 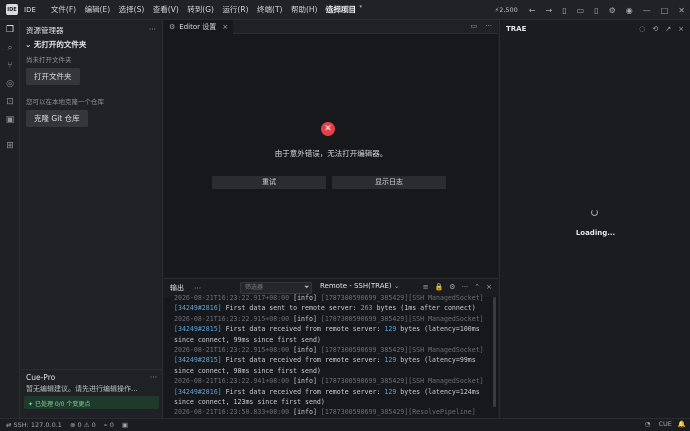 What do you see at coordinates (10, 120) in the screenshot?
I see `remote-explorer-icon: ▣` at bounding box center [10, 120].